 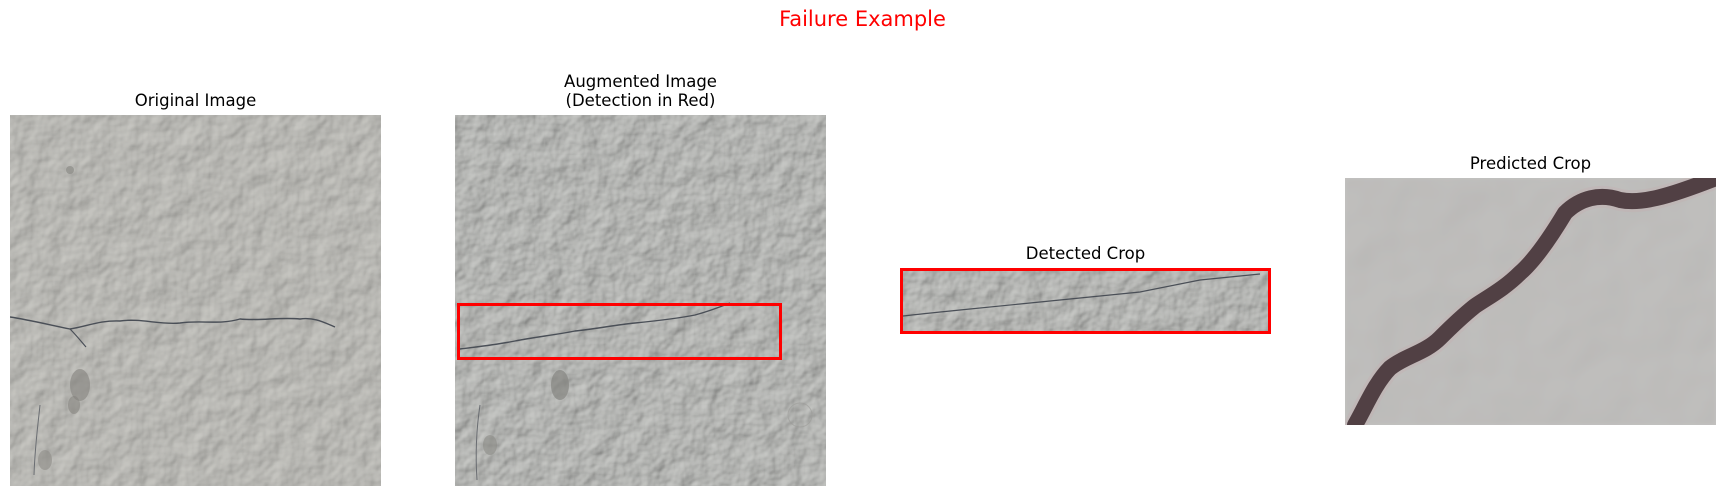 What do you see at coordinates (619, 331) in the screenshot?
I see `detection-box` at bounding box center [619, 331].